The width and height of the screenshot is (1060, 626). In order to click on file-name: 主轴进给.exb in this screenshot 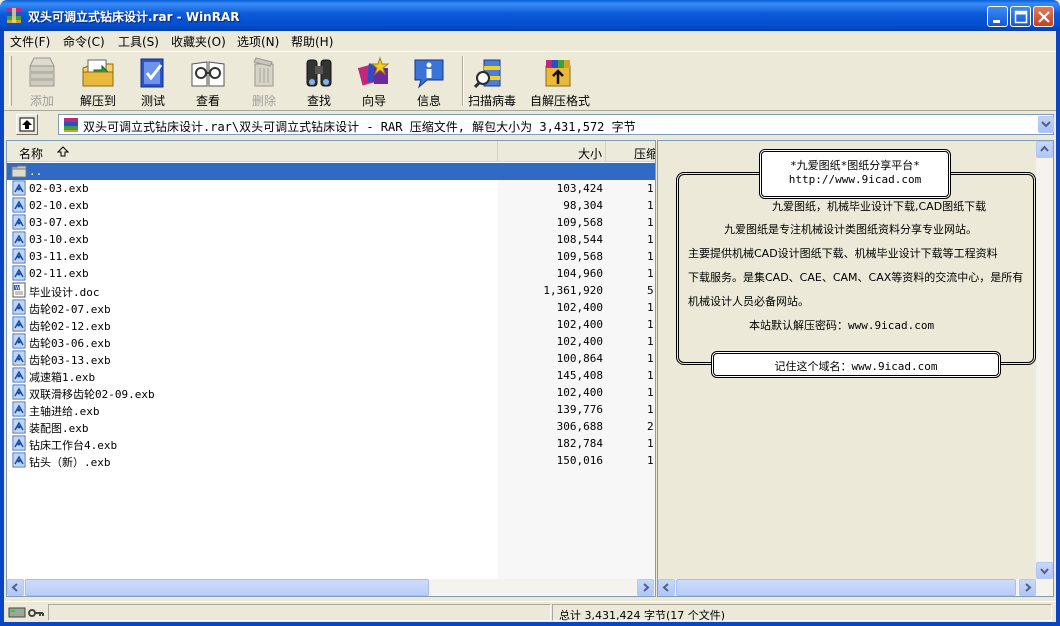, I will do `click(64, 411)`.